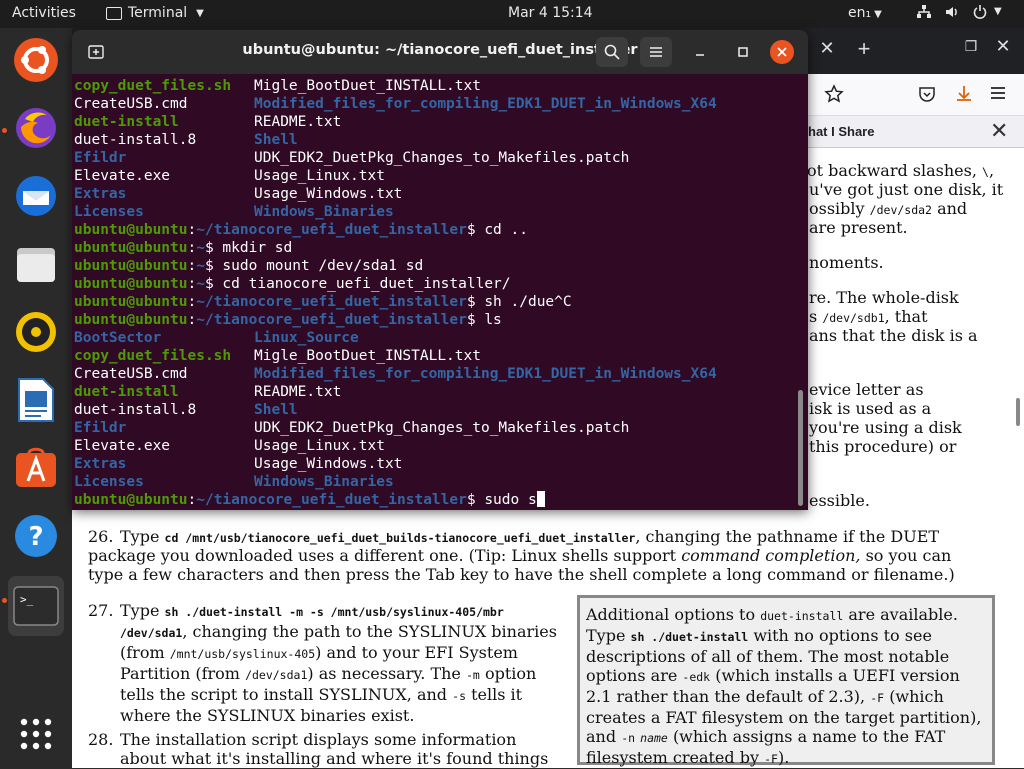 This screenshot has width=1024, height=769. What do you see at coordinates (484, 320) in the screenshot?
I see `command-text: $ ls` at bounding box center [484, 320].